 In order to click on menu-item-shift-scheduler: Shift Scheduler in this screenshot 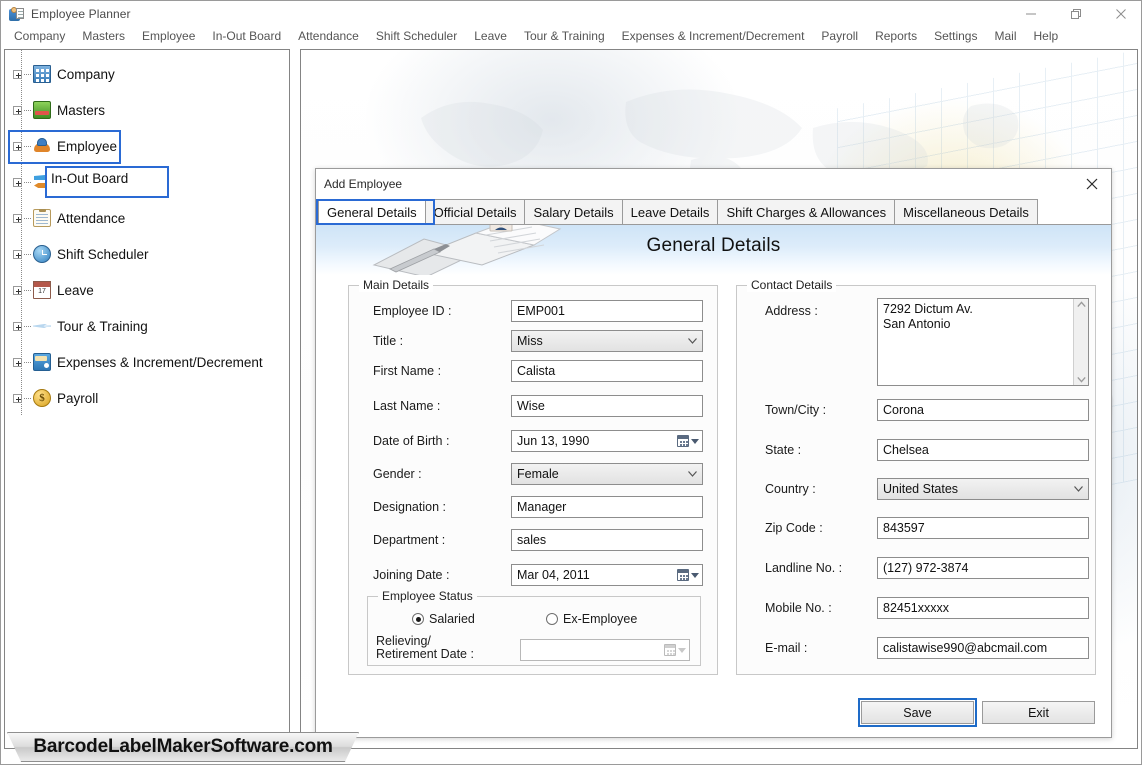, I will do `click(417, 36)`.